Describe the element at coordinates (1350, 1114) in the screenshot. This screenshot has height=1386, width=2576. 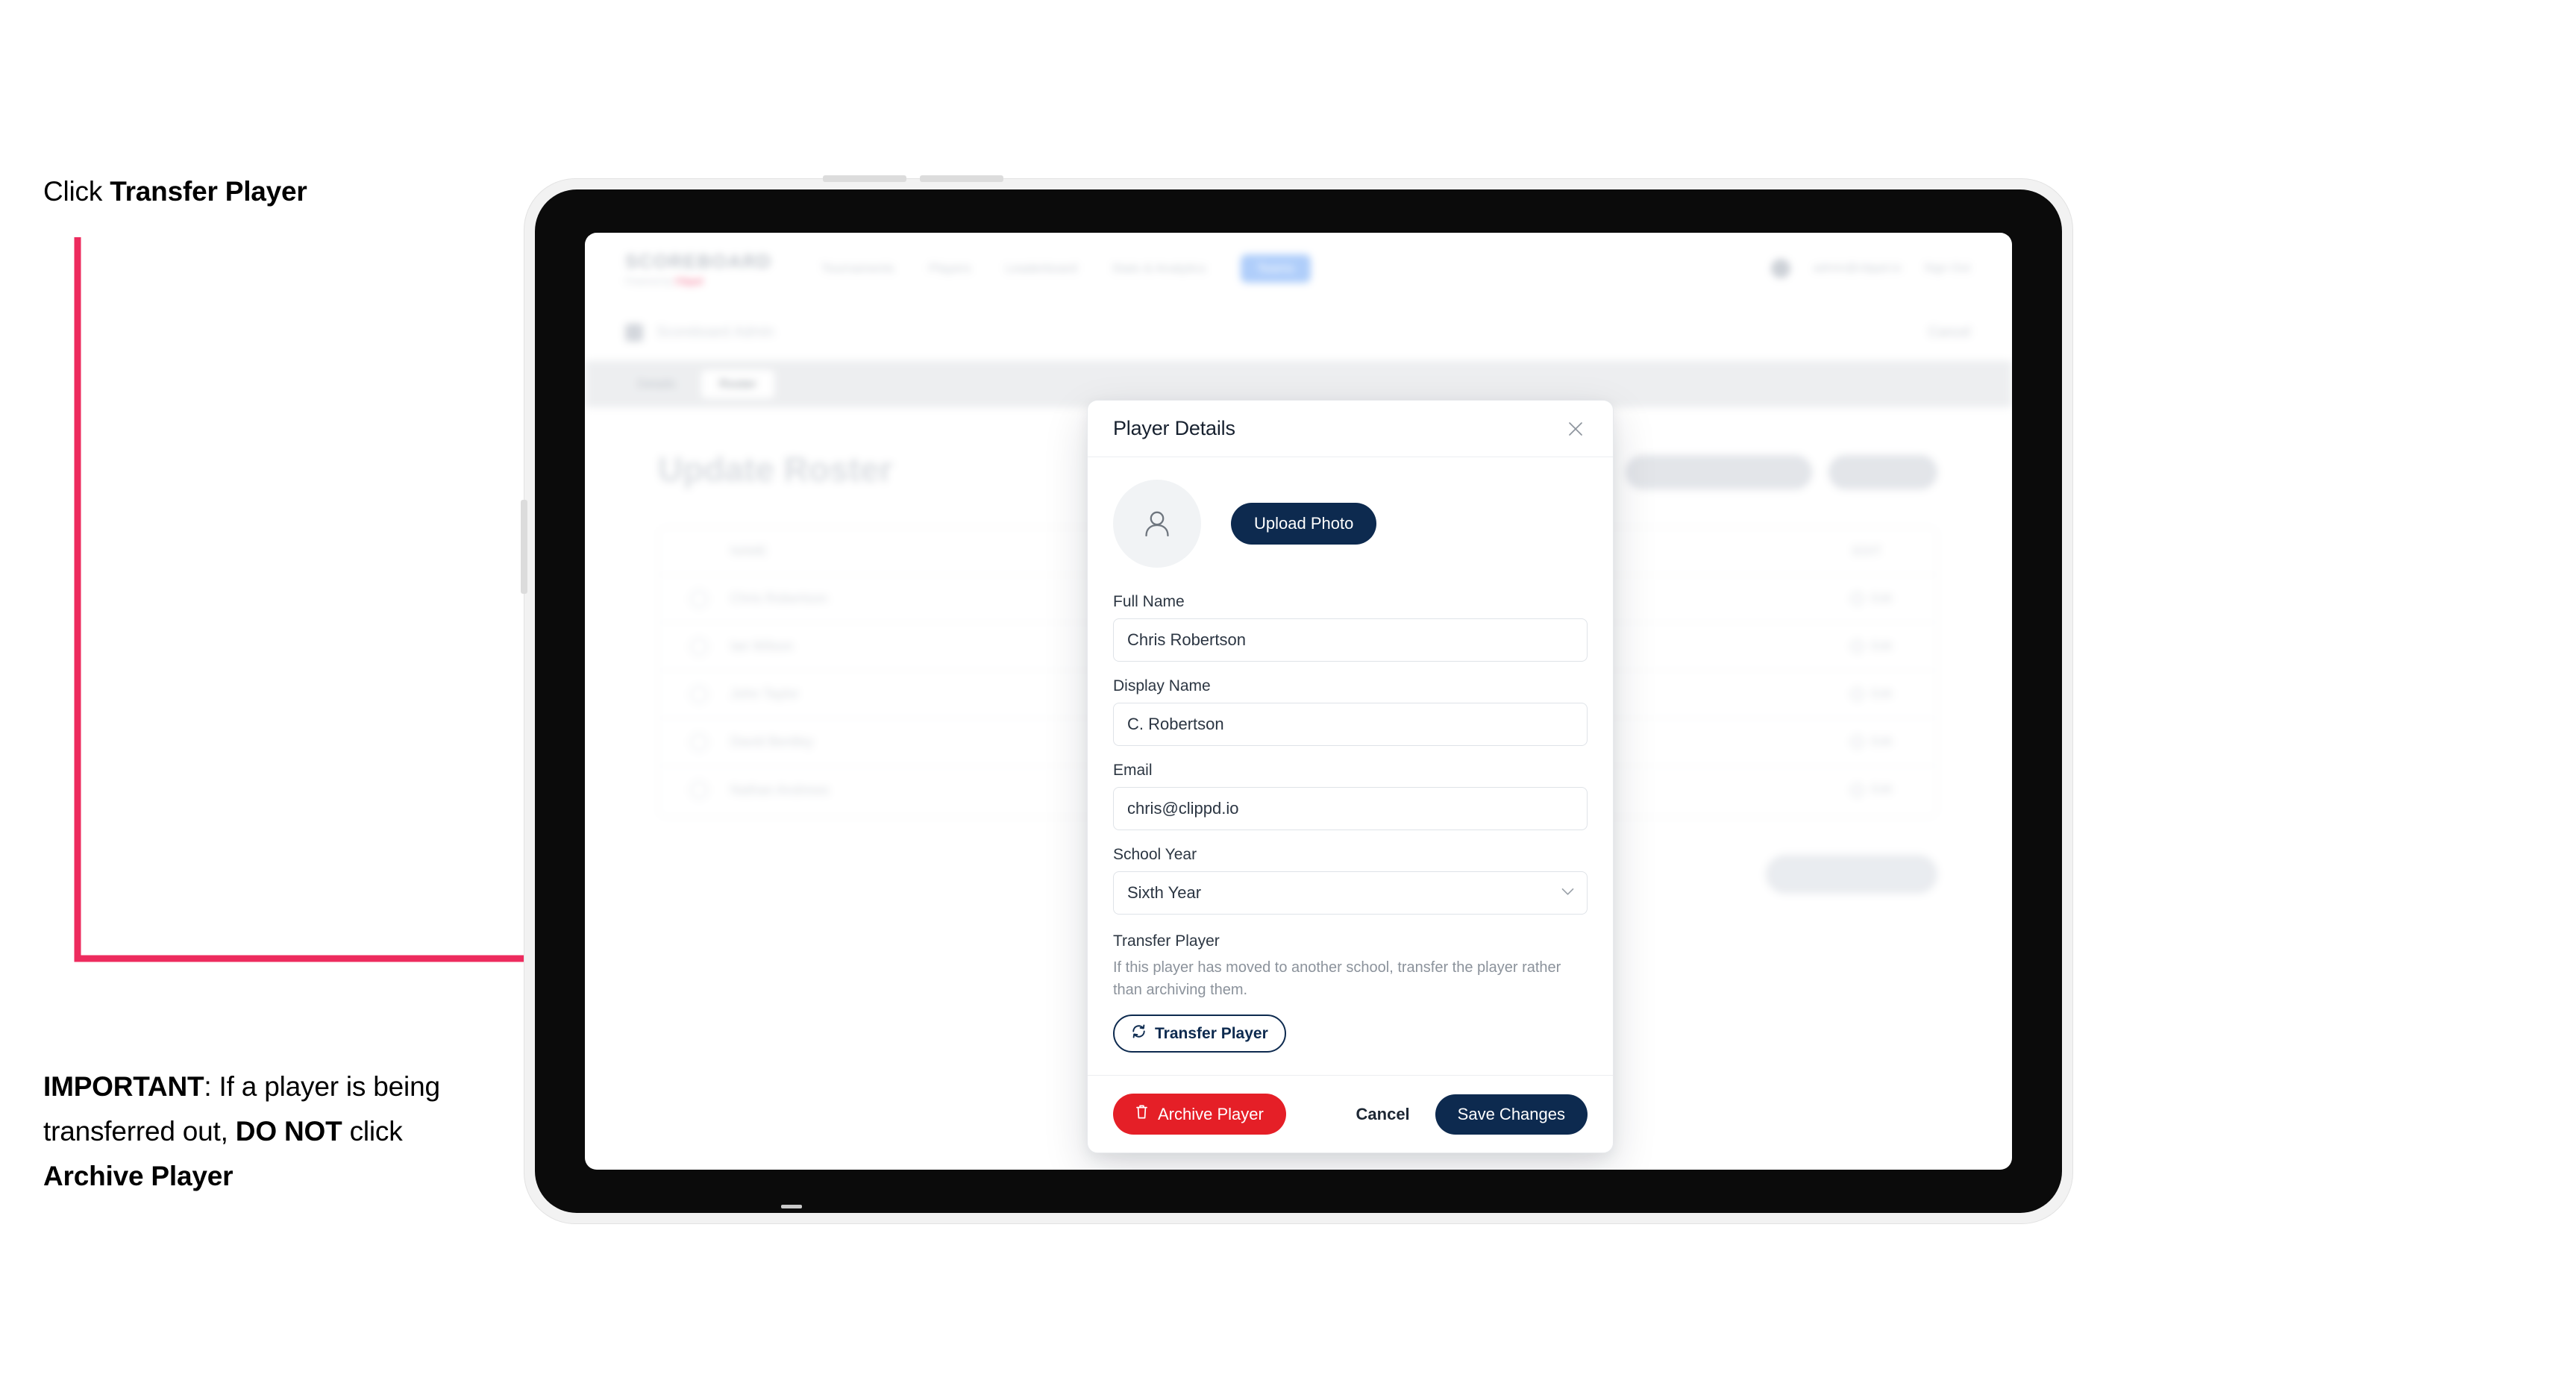
I see `modal-footer: Archive Player Cancel Save Changes` at that location.